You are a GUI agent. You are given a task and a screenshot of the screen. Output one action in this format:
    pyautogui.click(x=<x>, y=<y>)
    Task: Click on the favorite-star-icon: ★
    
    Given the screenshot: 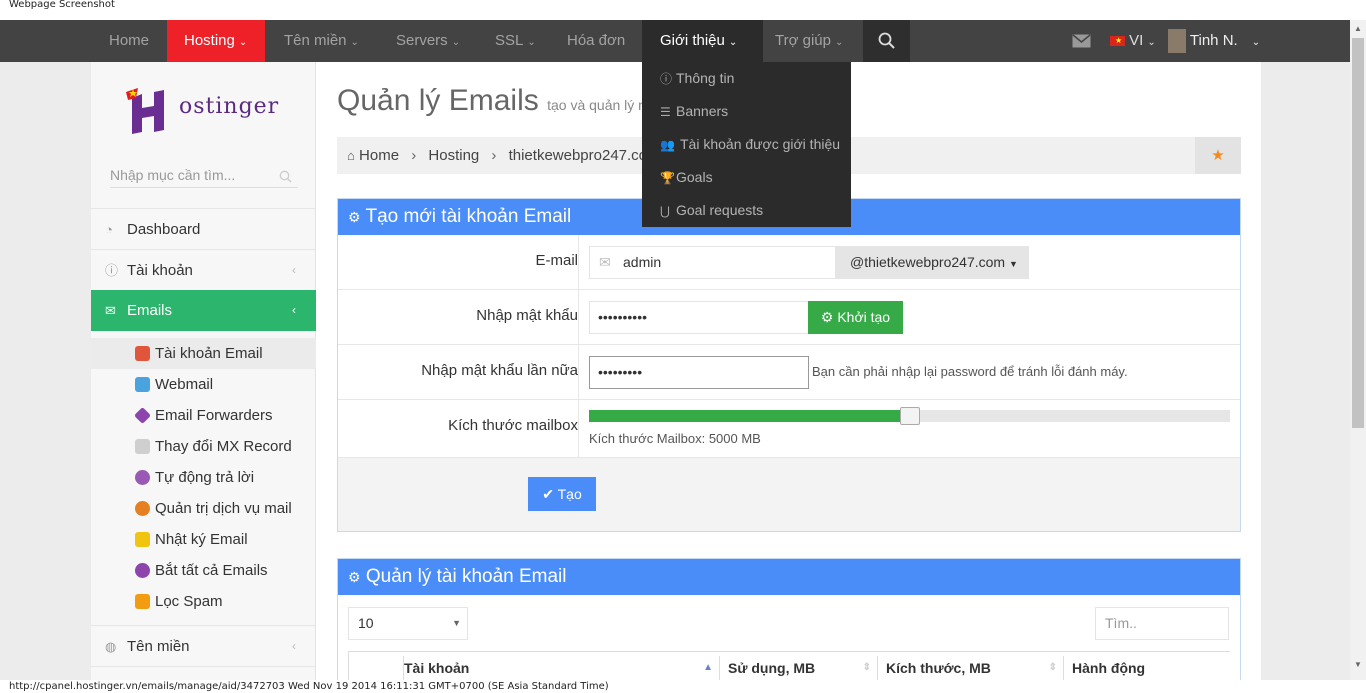 What is the action you would take?
    pyautogui.click(x=1218, y=155)
    